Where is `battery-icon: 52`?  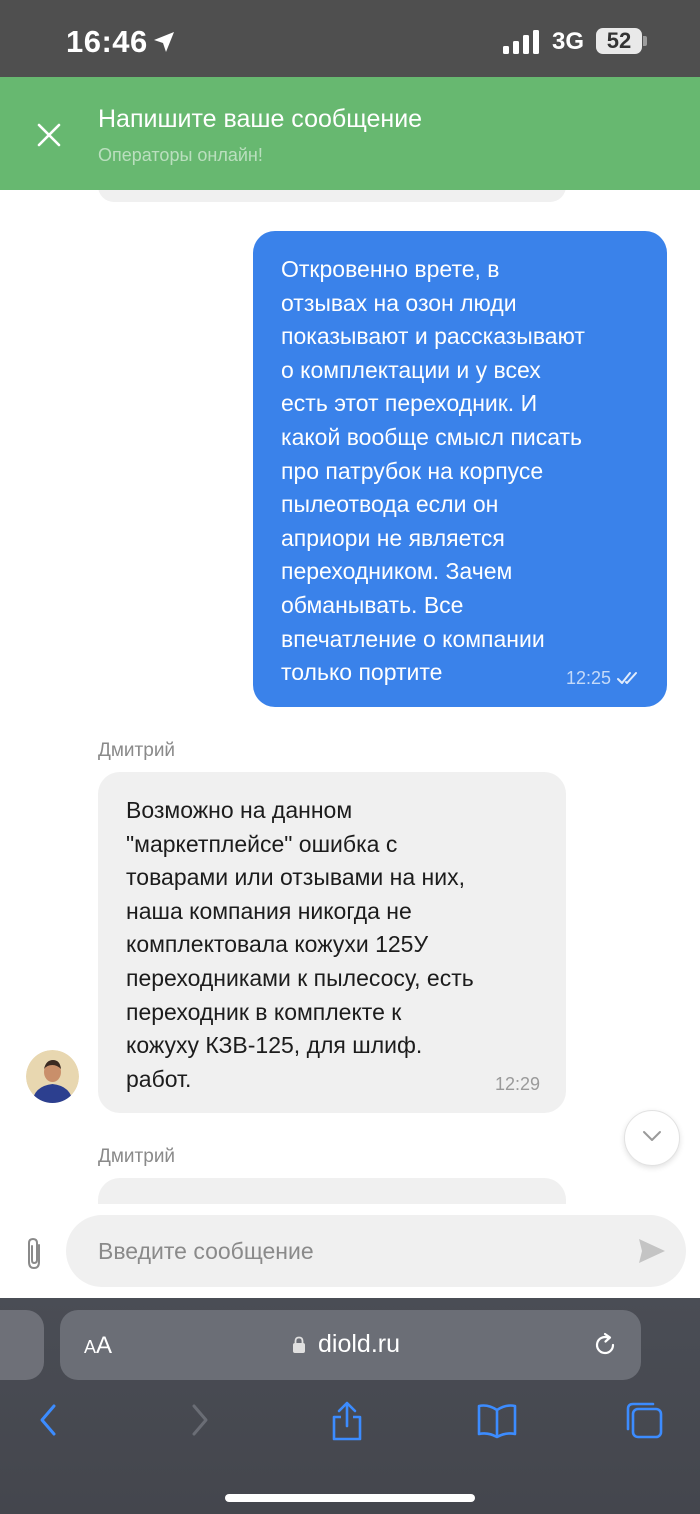
battery-icon: 52 is located at coordinates (619, 41).